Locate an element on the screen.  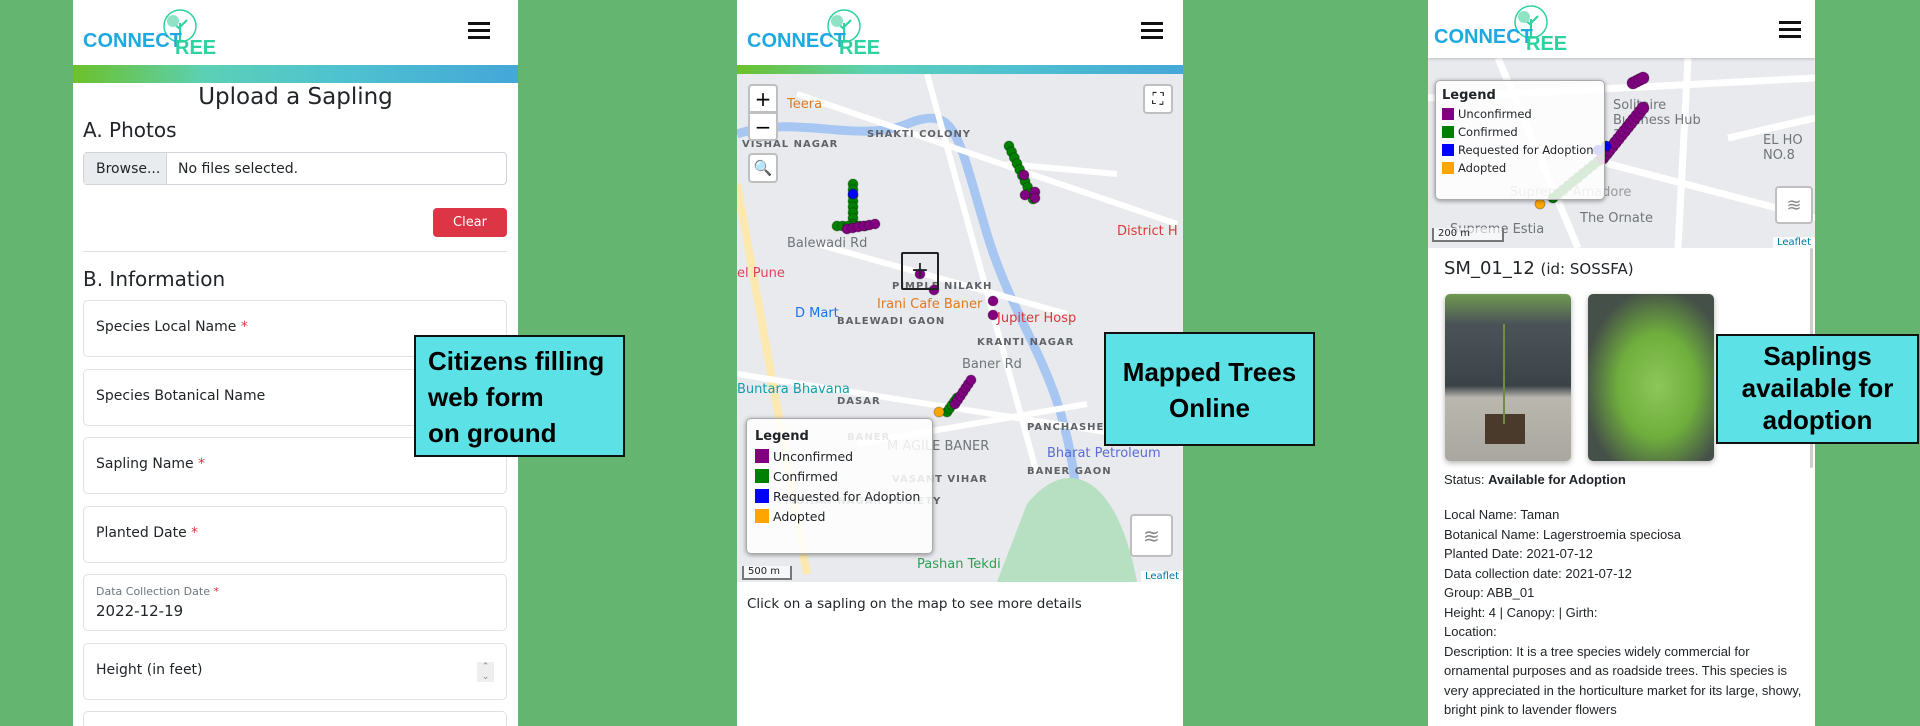
callout-form: Citizens filling web form on ground is located at coordinates (519, 396).